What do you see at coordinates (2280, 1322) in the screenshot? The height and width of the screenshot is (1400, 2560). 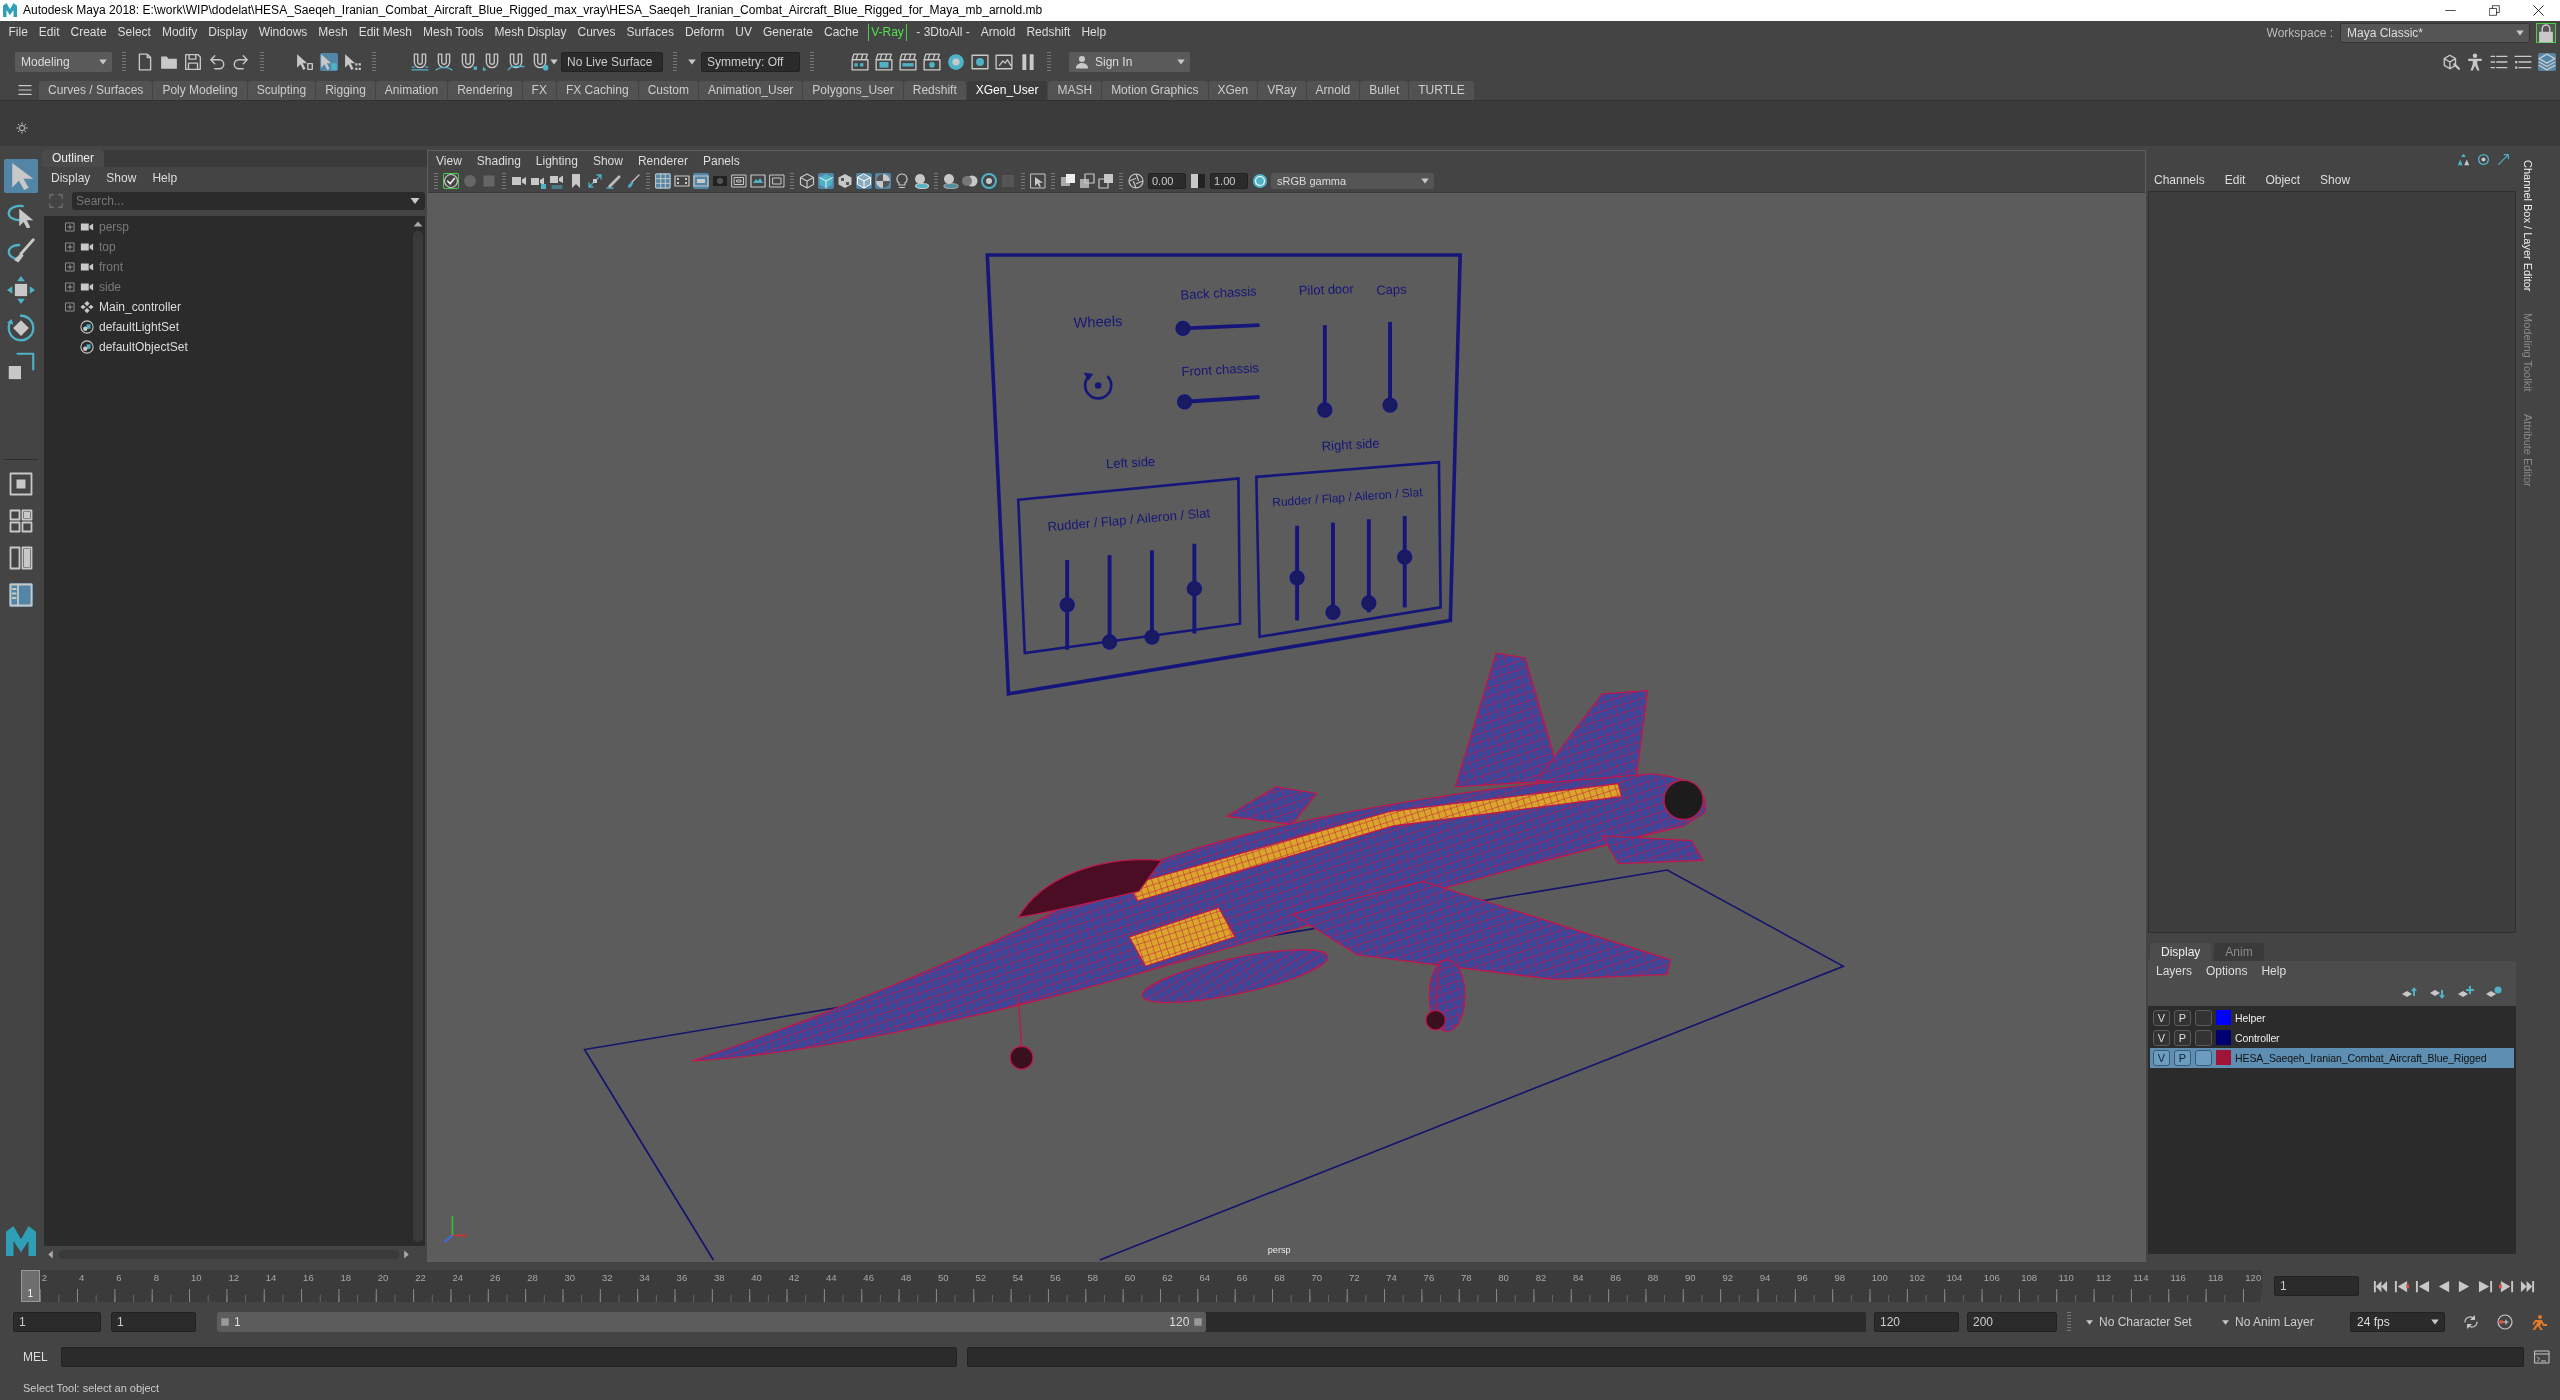 I see `anim-layer-dropdown: No Anim Layer` at bounding box center [2280, 1322].